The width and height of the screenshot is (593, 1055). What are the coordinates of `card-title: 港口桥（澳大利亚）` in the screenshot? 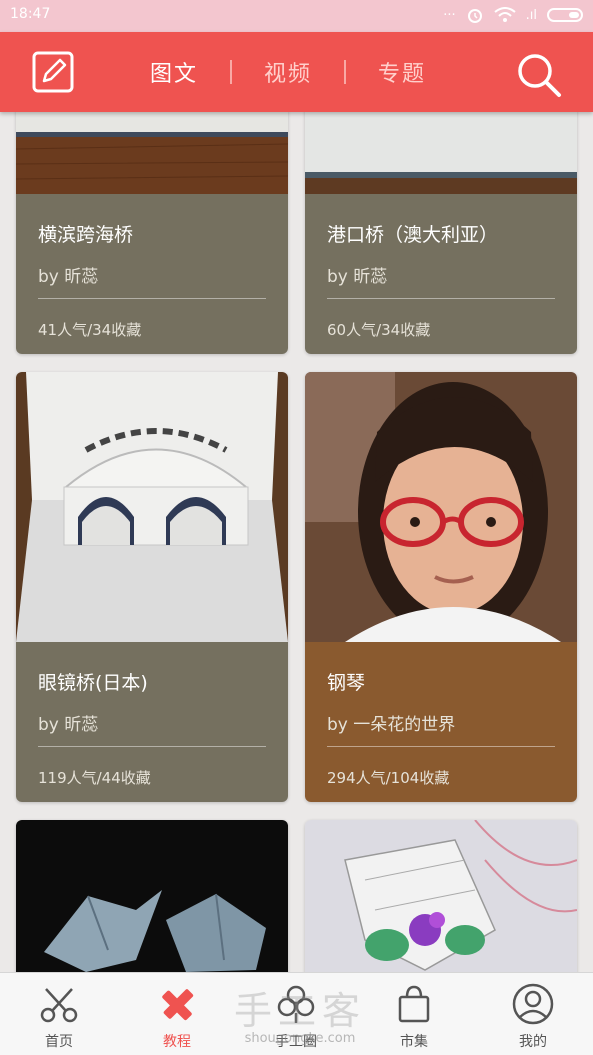 It's located at (413, 235).